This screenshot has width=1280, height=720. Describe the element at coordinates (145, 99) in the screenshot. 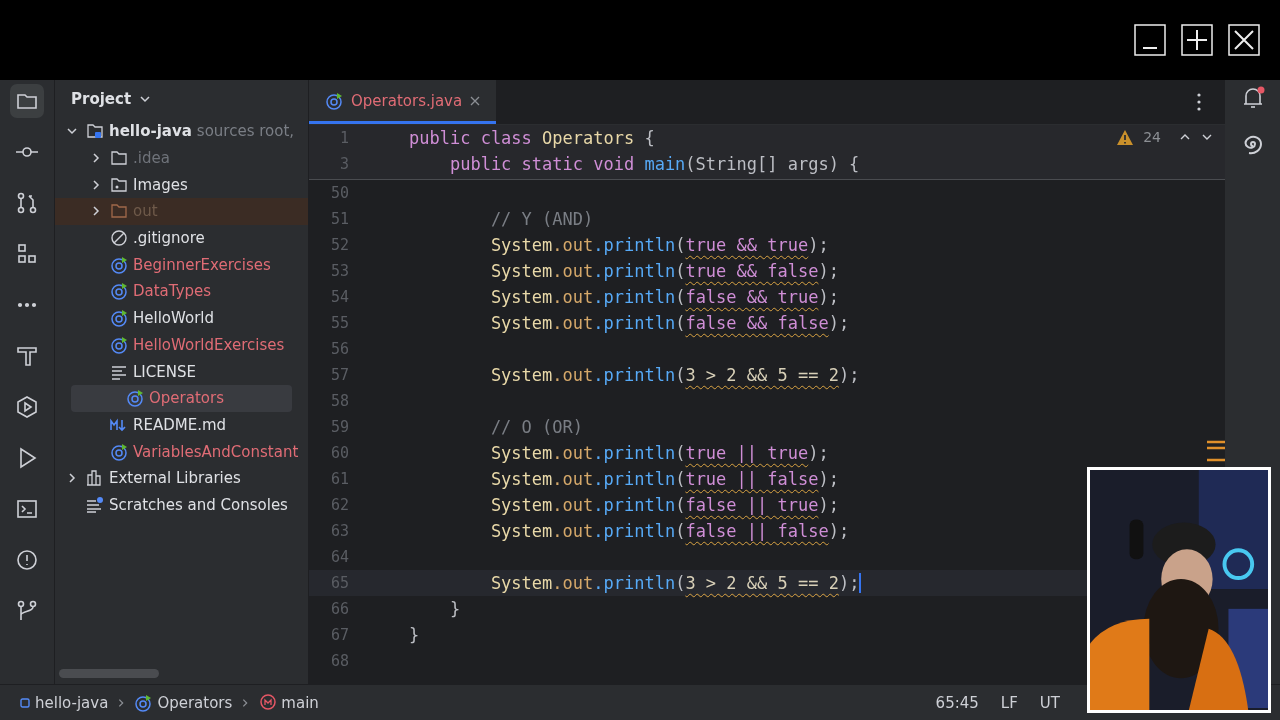

I see `chevron-down-icon` at that location.